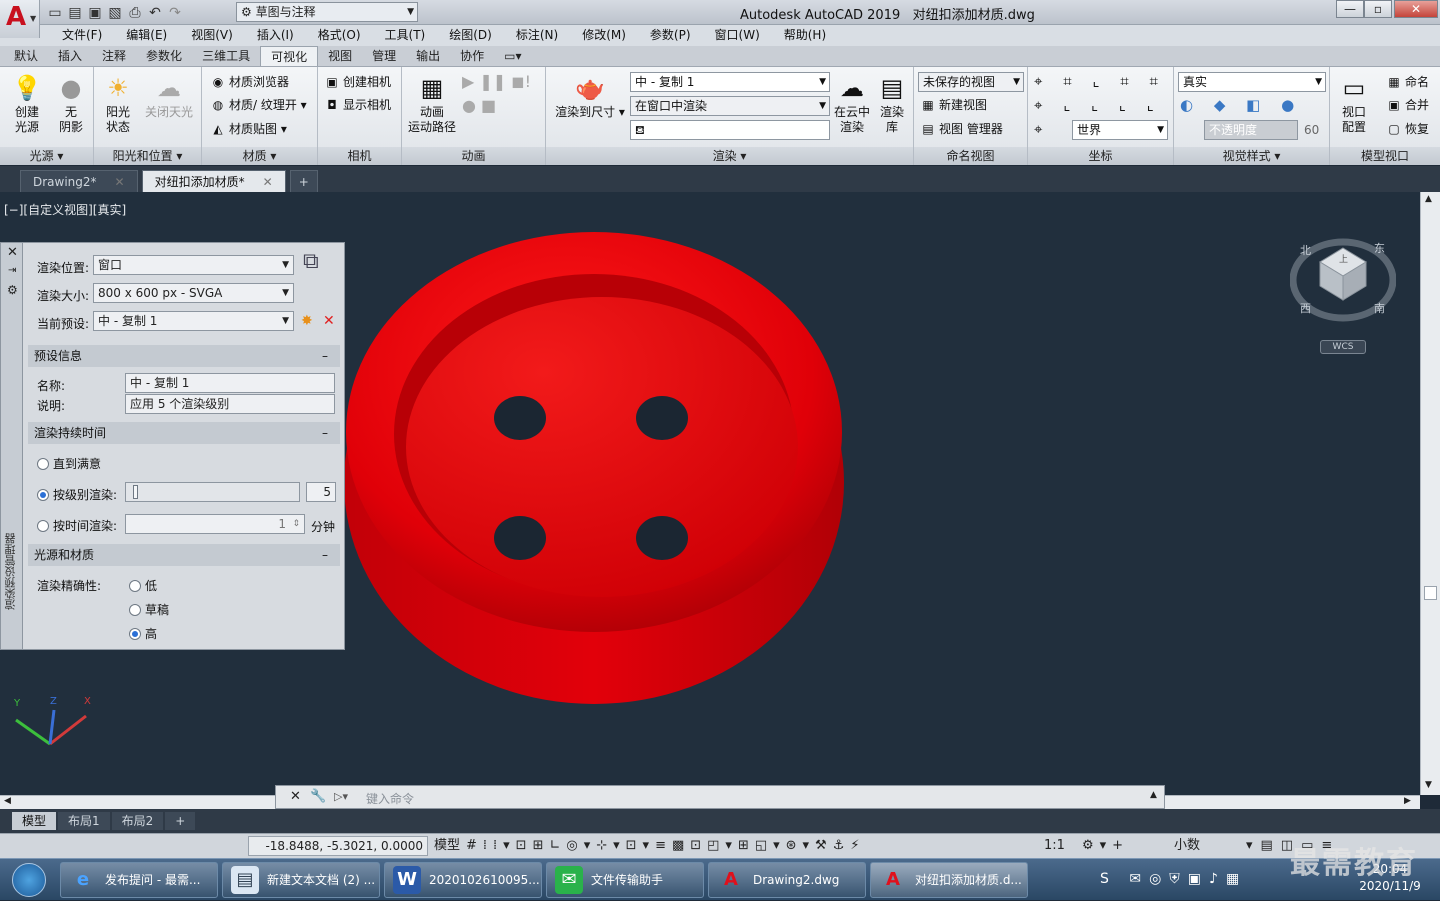 The image size is (1440, 901). I want to click on viewcube: 上 北 东 南 西, so click(1343, 281).